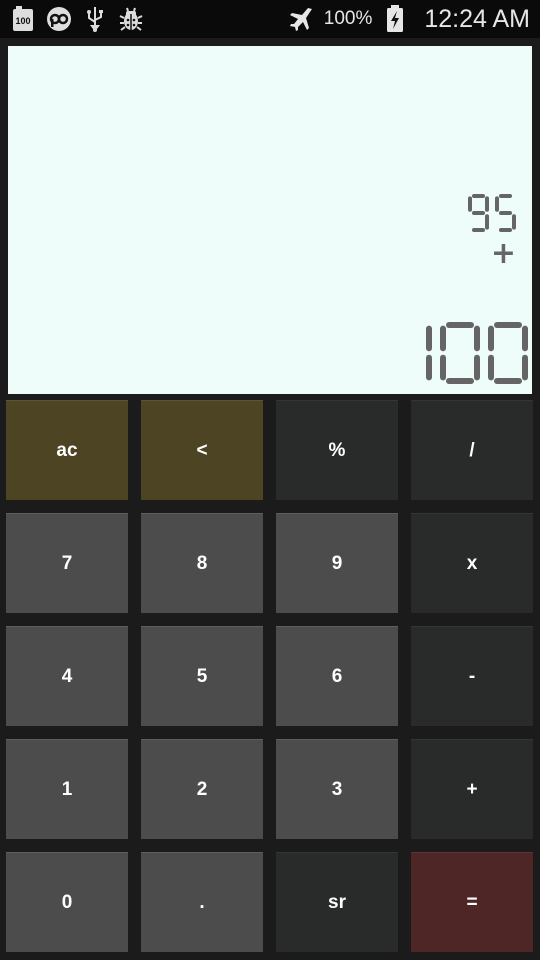 The height and width of the screenshot is (960, 540). Describe the element at coordinates (67, 563) in the screenshot. I see `digit-7-button: 7` at that location.